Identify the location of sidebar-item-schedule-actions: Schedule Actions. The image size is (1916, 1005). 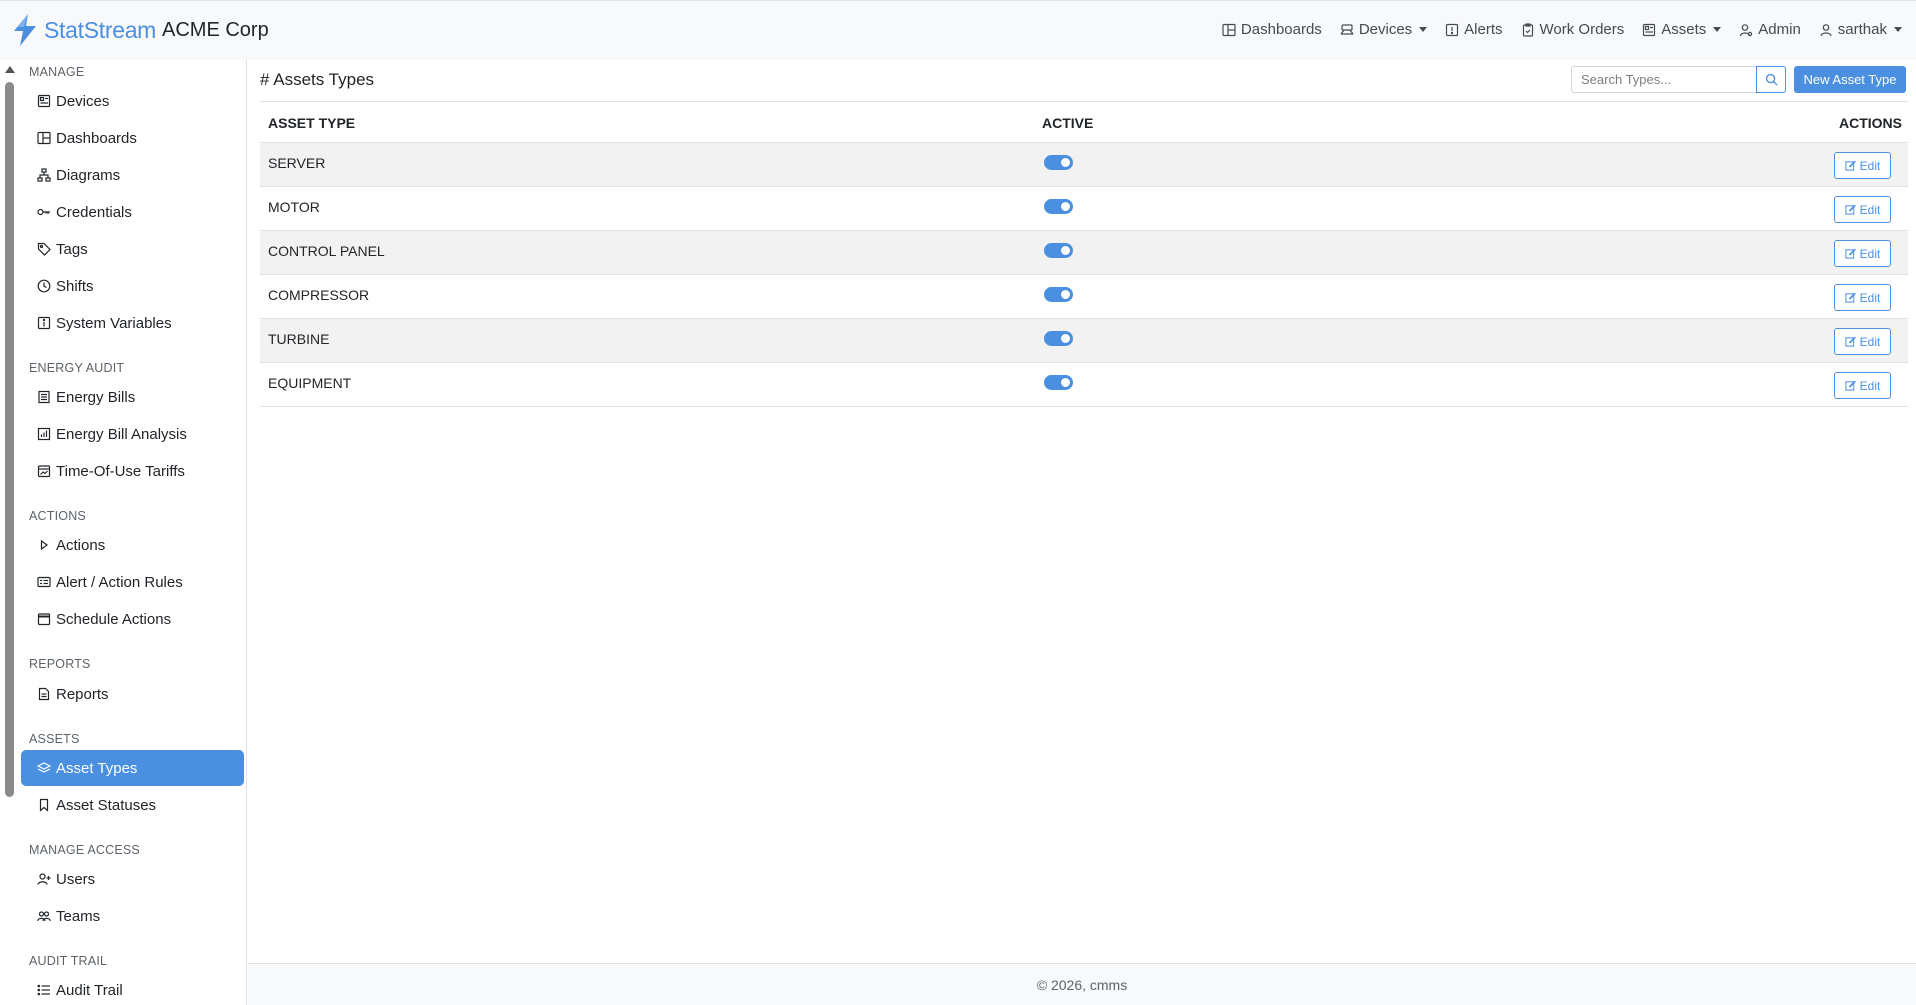
(132, 619).